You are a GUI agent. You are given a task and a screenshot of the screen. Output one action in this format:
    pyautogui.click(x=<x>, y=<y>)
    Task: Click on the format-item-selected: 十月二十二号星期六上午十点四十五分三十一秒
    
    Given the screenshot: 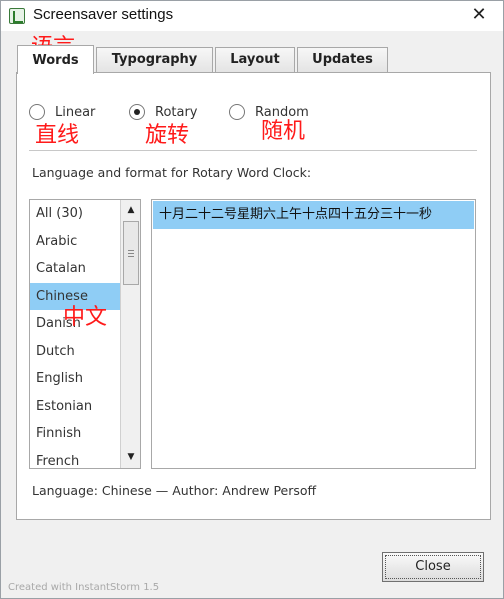 What is the action you would take?
    pyautogui.click(x=313, y=215)
    